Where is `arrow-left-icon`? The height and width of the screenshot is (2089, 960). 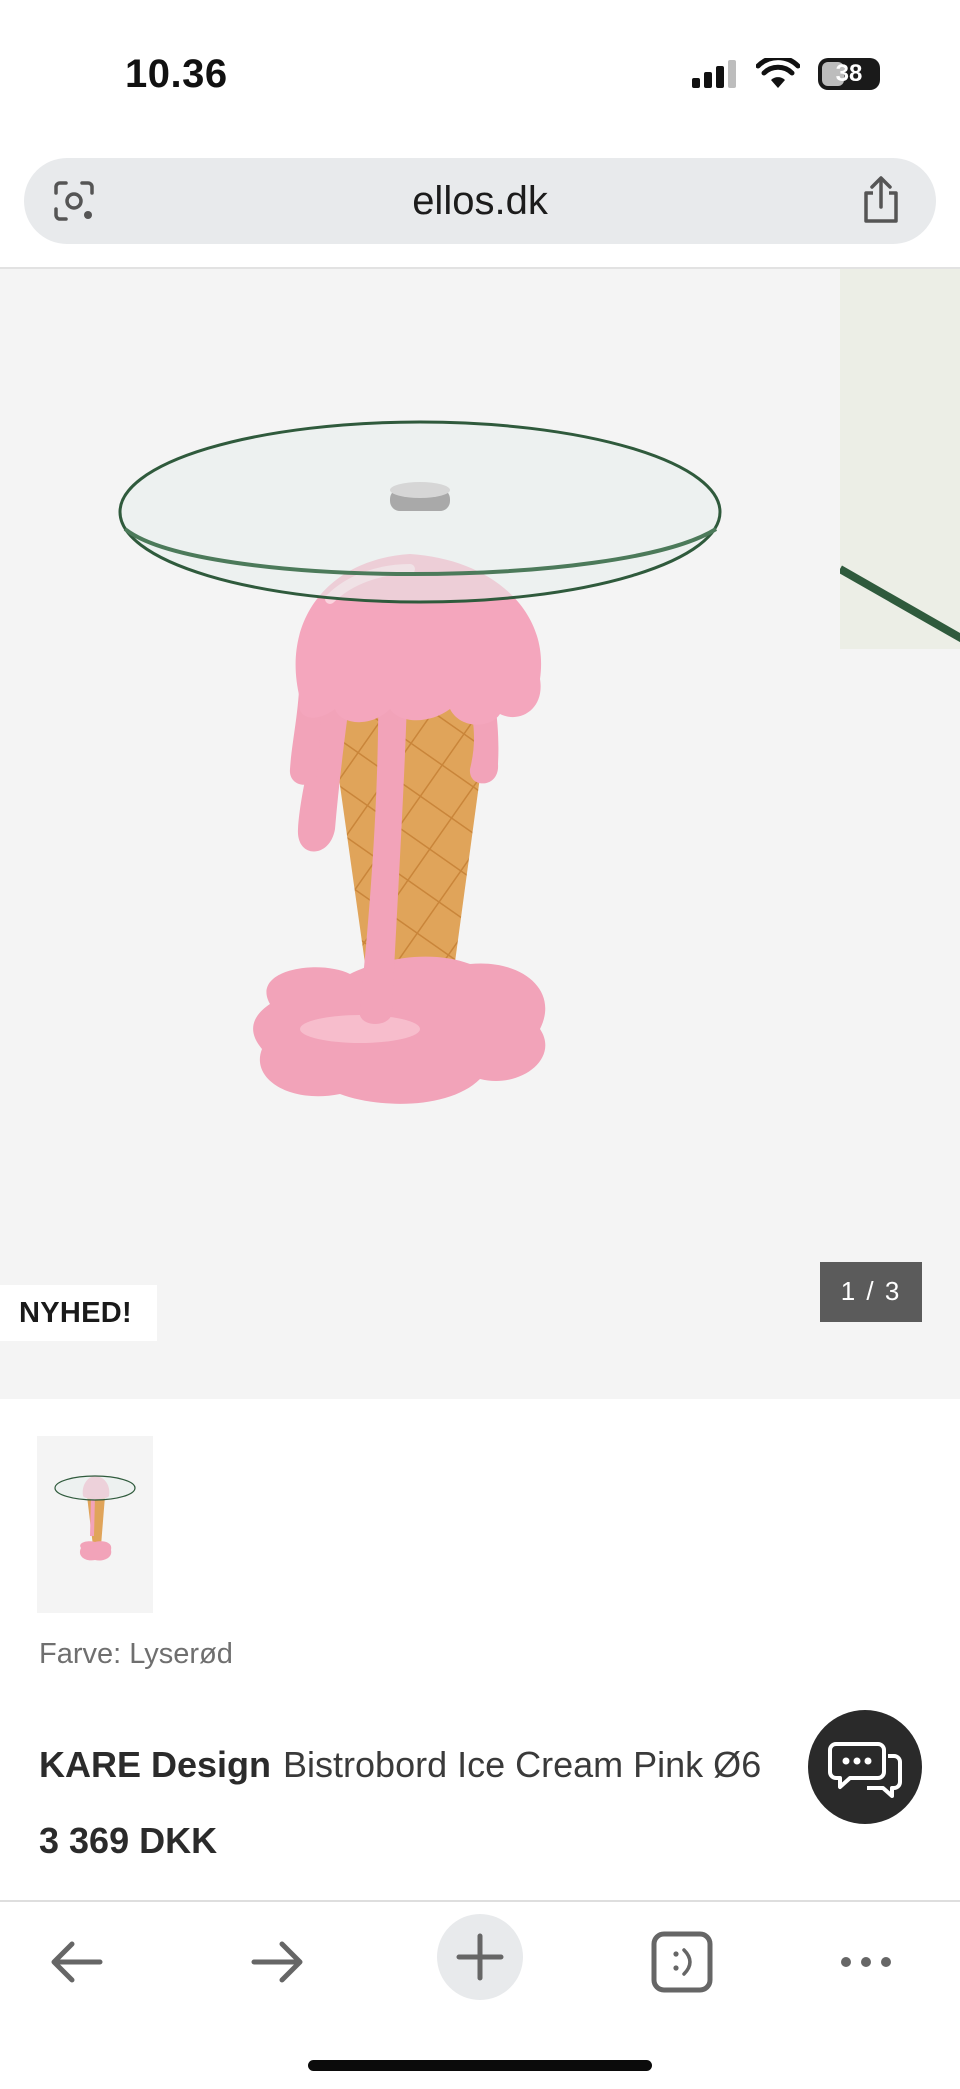
arrow-left-icon is located at coordinates (76, 1962).